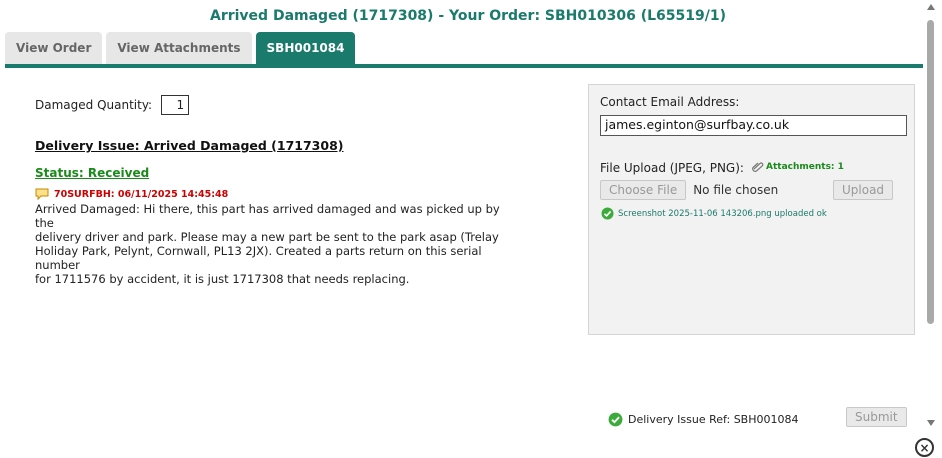 This screenshot has height=458, width=942. Describe the element at coordinates (753, 125) in the screenshot. I see `email-field: james.eginton@surfbay.co.uk` at that location.